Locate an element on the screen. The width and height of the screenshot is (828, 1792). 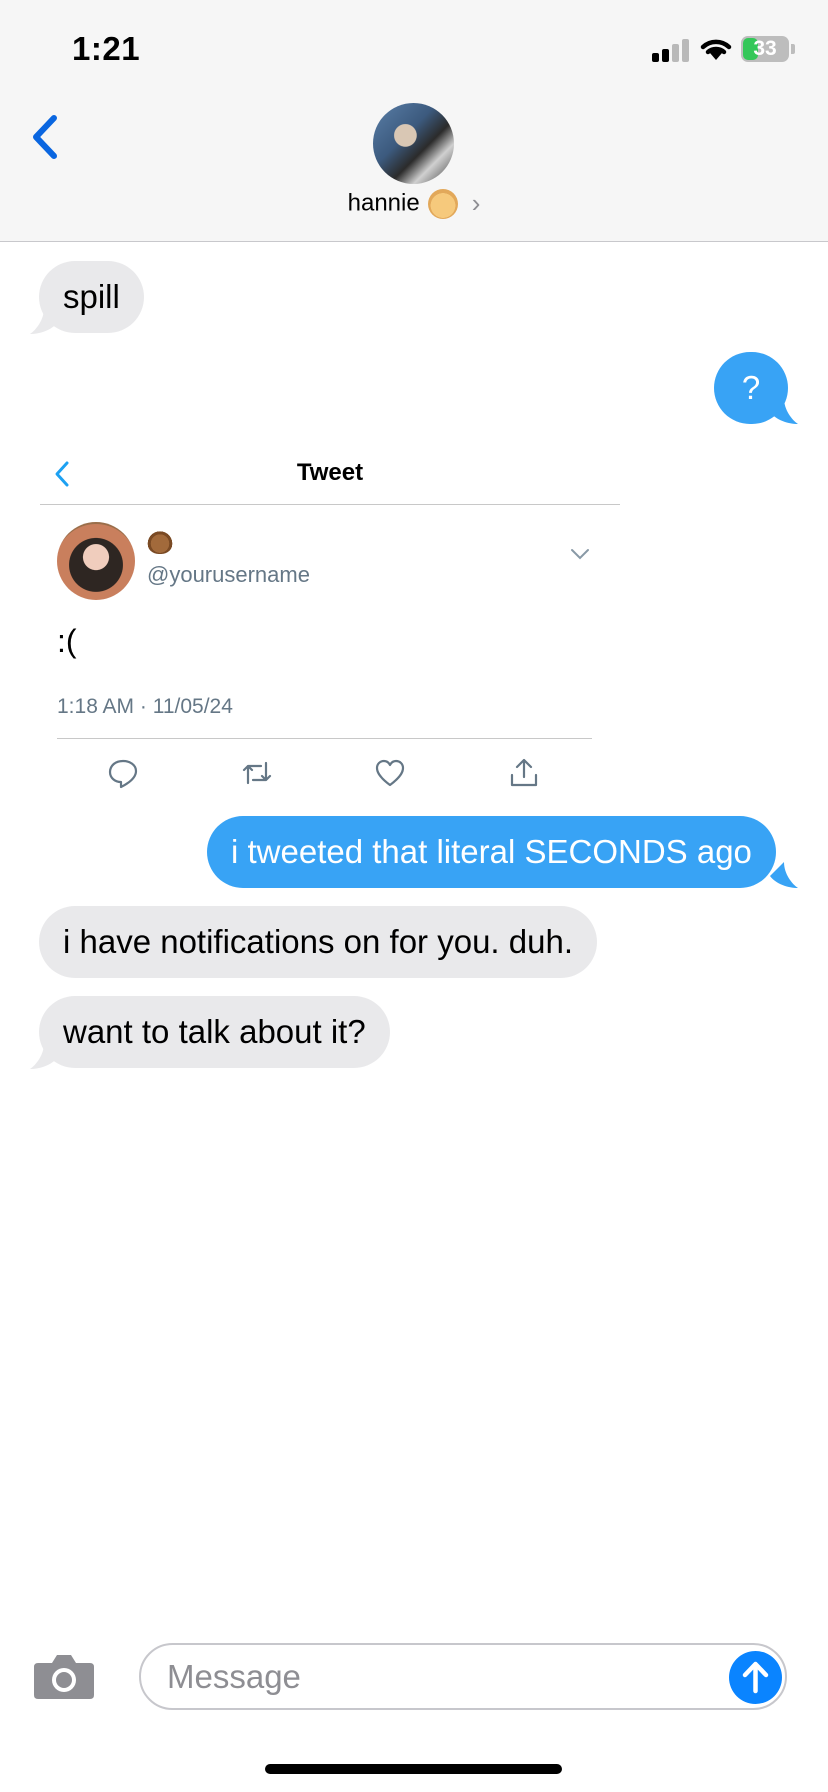
message-bubble-incoming: want to talk about it? is located at coordinates (214, 1032).